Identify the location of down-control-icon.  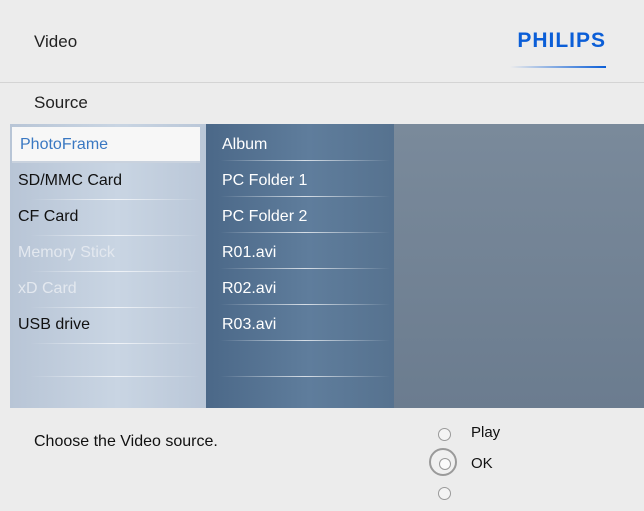
(444, 493).